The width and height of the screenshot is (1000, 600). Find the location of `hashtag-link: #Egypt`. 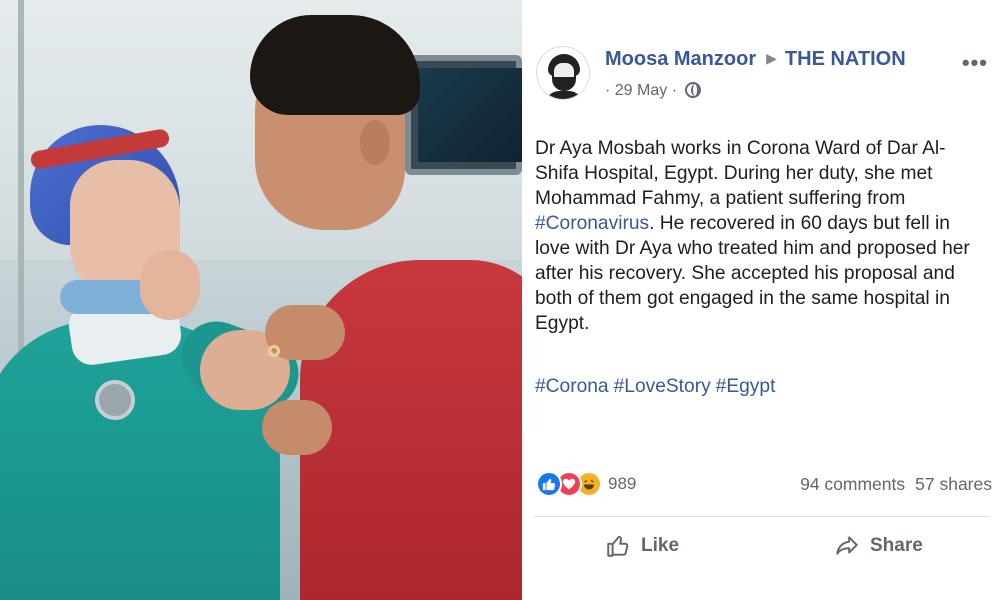

hashtag-link: #Egypt is located at coordinates (746, 386).